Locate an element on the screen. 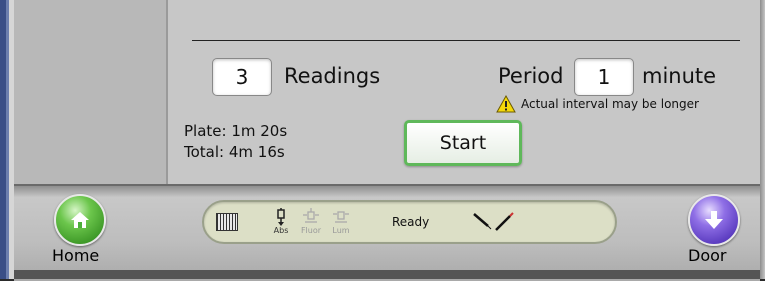  mode-abs: Abs is located at coordinates (281, 222).